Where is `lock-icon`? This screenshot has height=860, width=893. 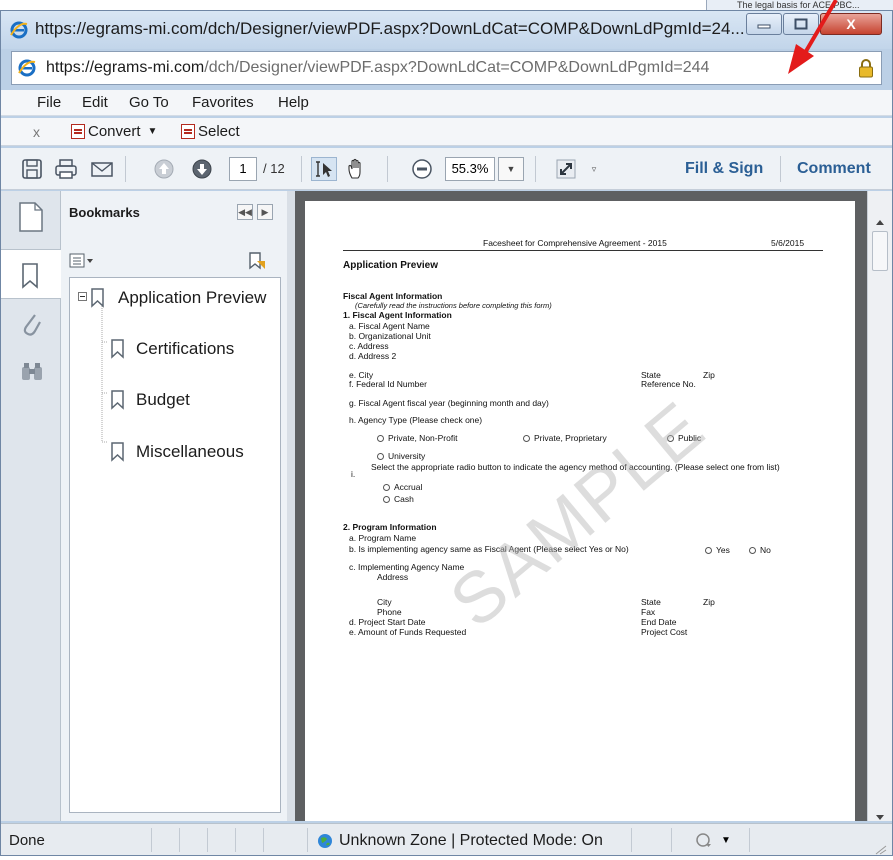 lock-icon is located at coordinates (866, 68).